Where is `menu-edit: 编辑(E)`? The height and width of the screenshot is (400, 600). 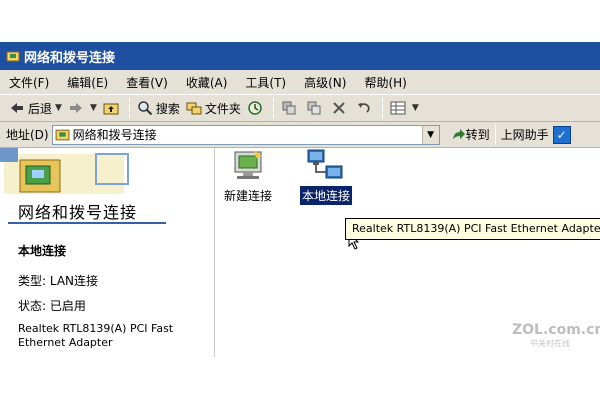 menu-edit: 编辑(E) is located at coordinates (87, 82).